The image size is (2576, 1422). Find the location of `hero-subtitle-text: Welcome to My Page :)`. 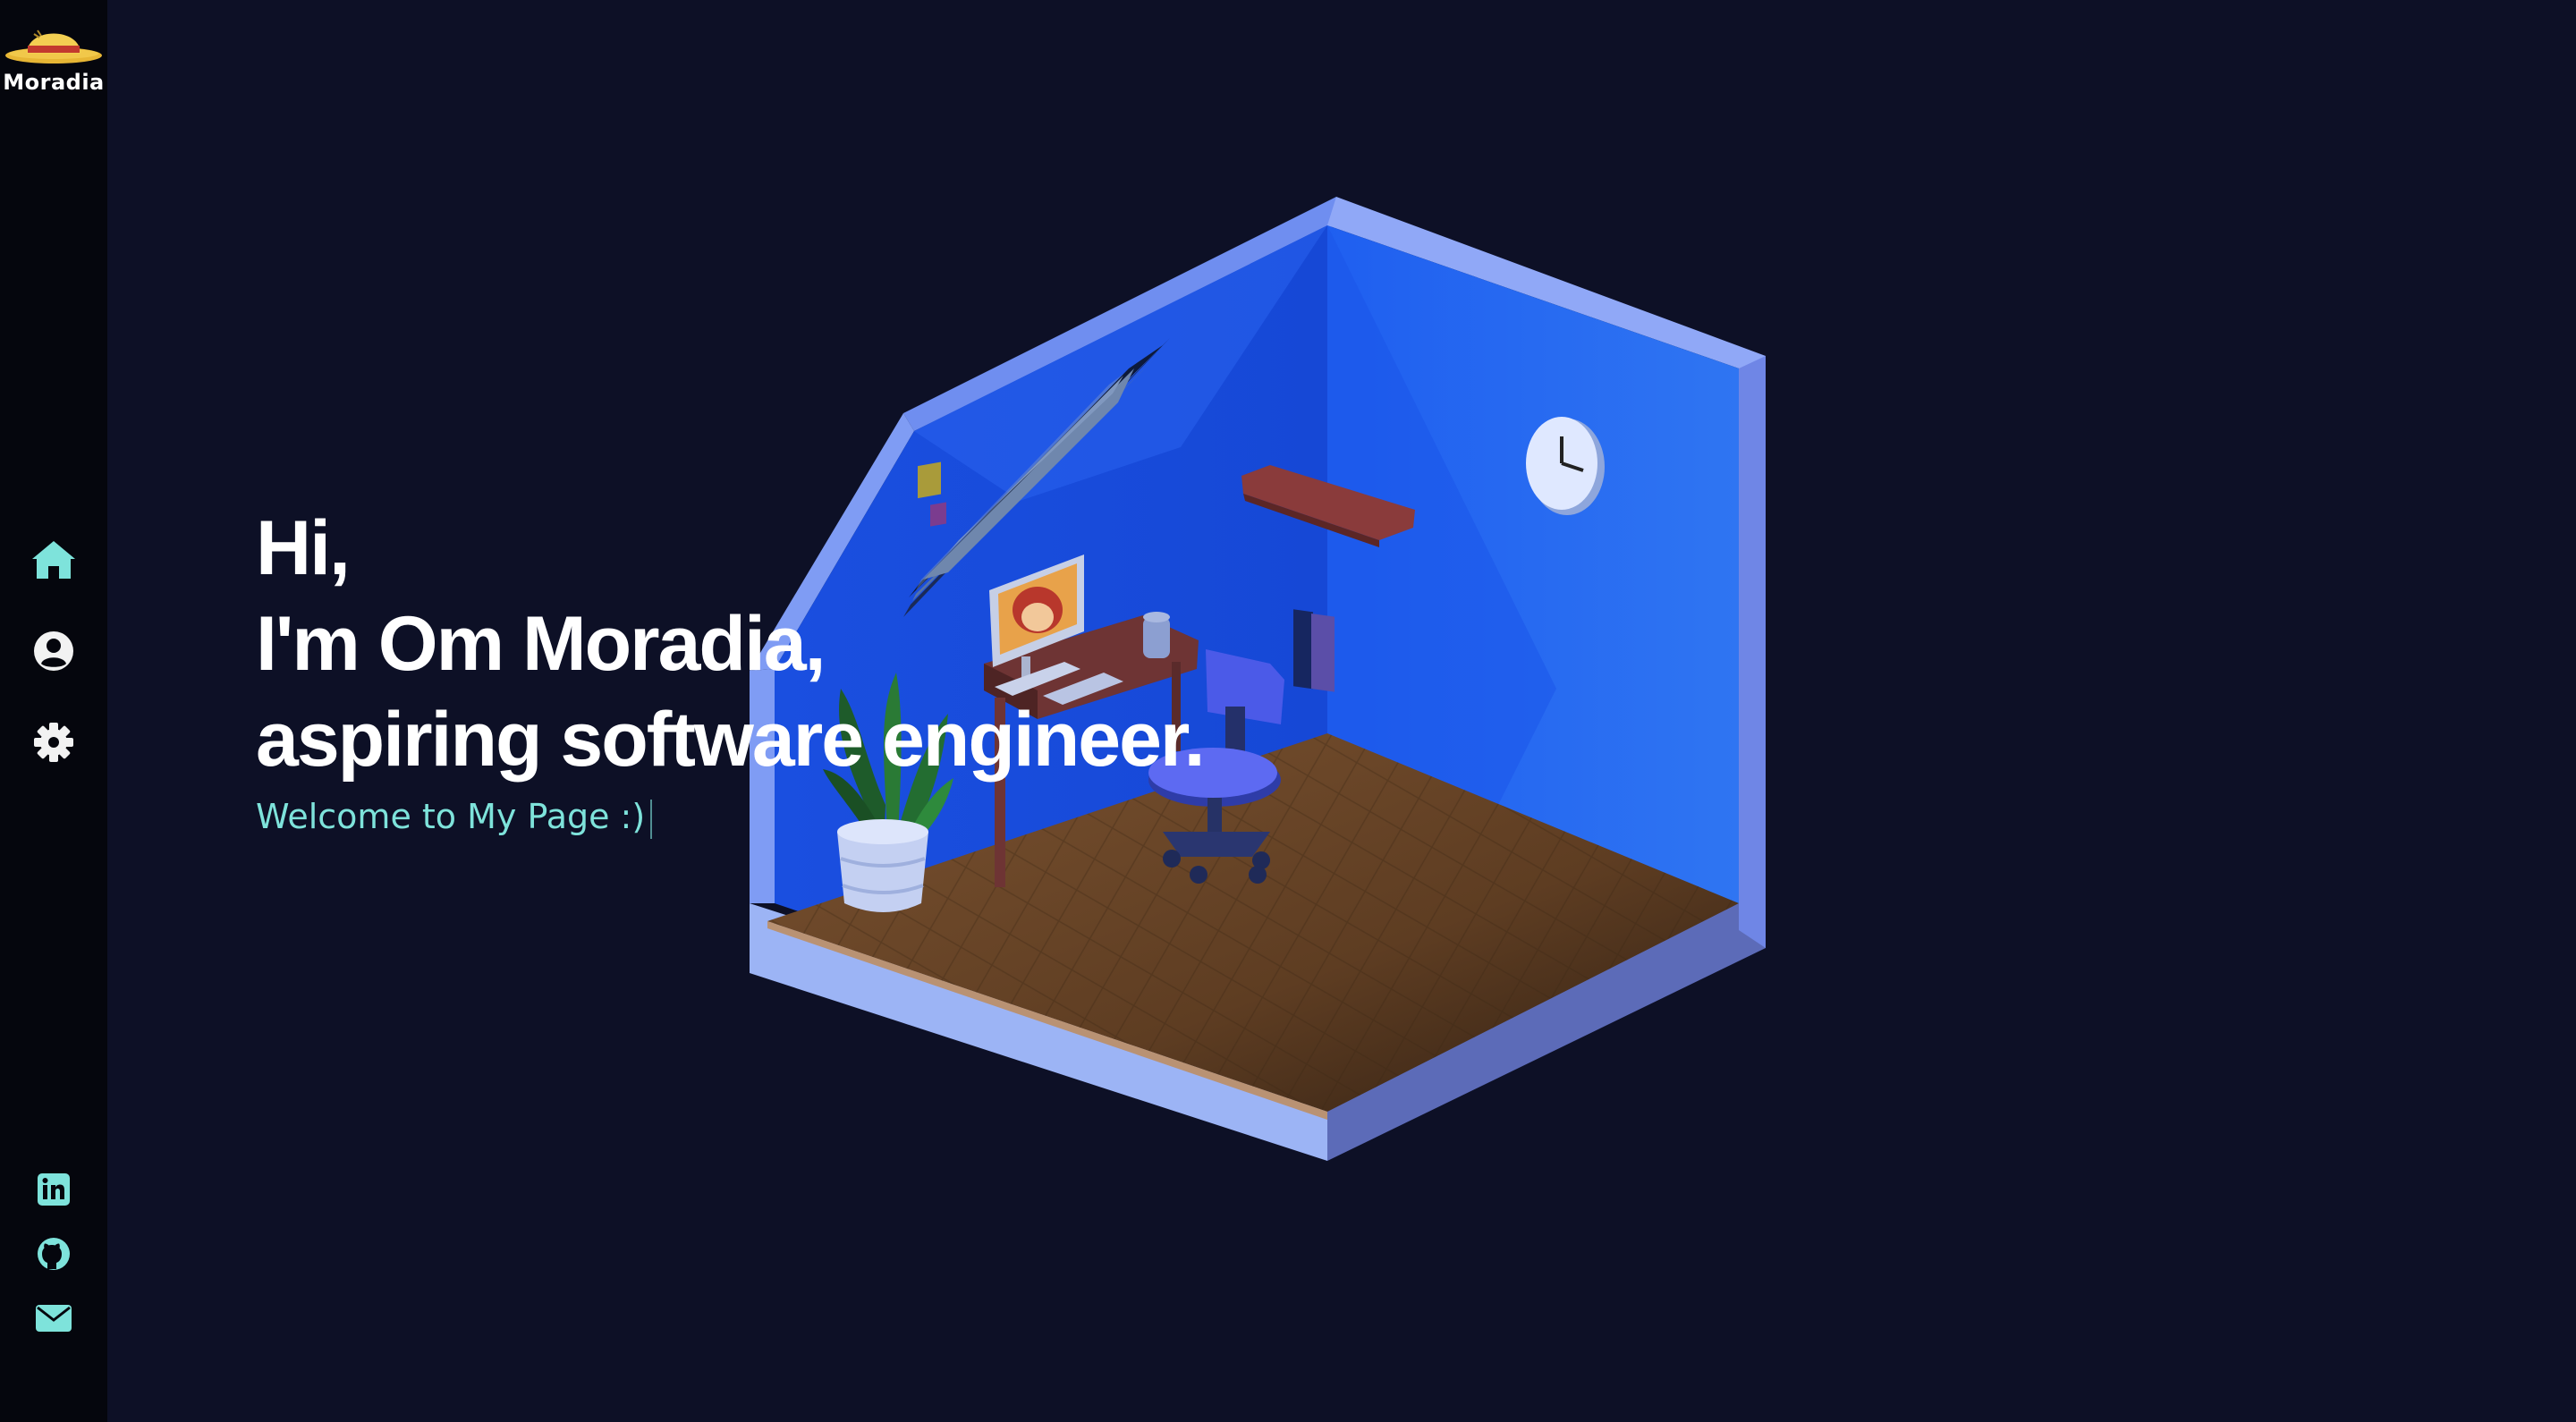

hero-subtitle-text: Welcome to My Page :) is located at coordinates (451, 816).